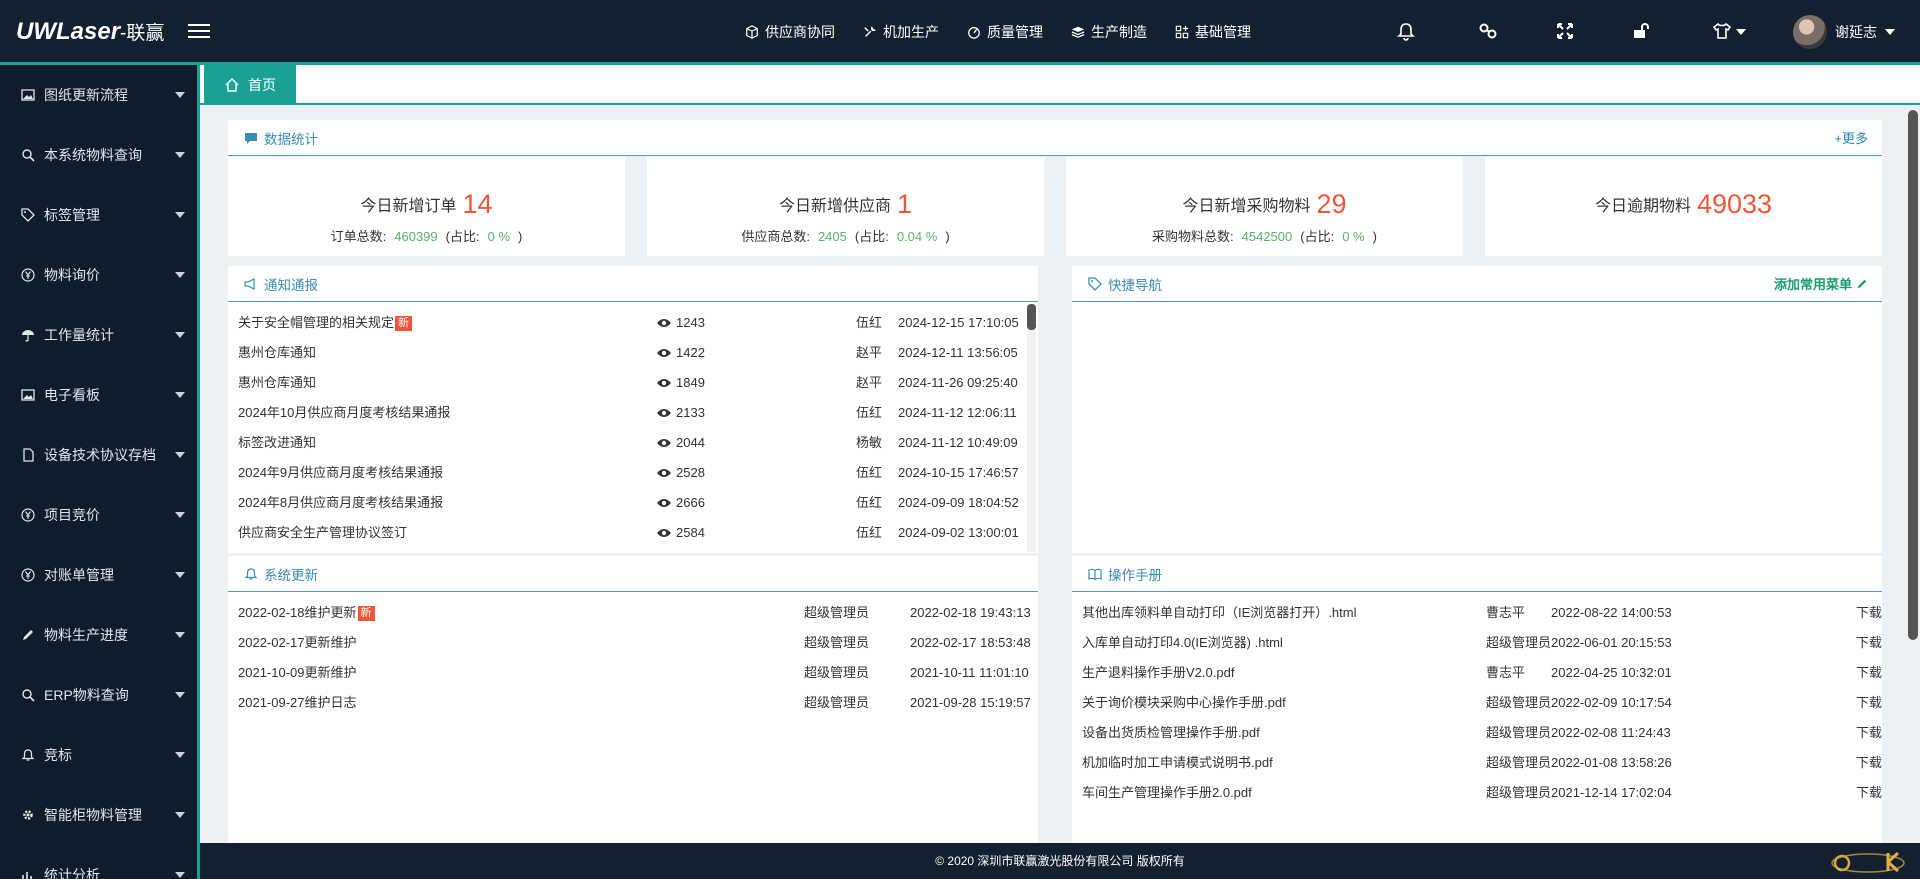 This screenshot has width=1920, height=879. What do you see at coordinates (297, 612) in the screenshot?
I see `update-title: 2022-02-18维护更新` at bounding box center [297, 612].